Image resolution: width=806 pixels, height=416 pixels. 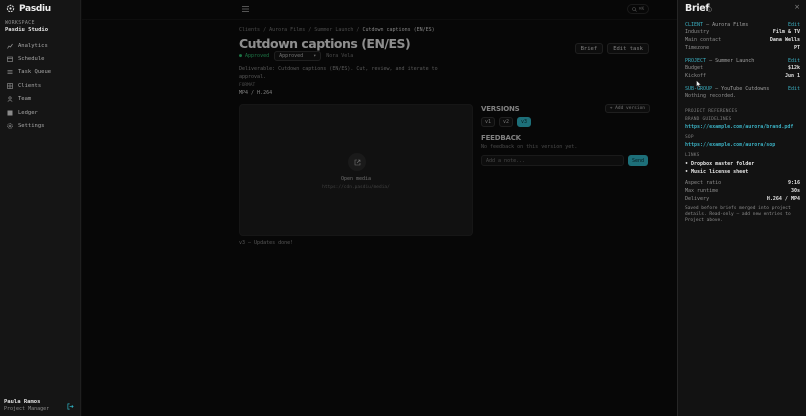 What do you see at coordinates (245, 9) in the screenshot?
I see `menu-icon` at bounding box center [245, 9].